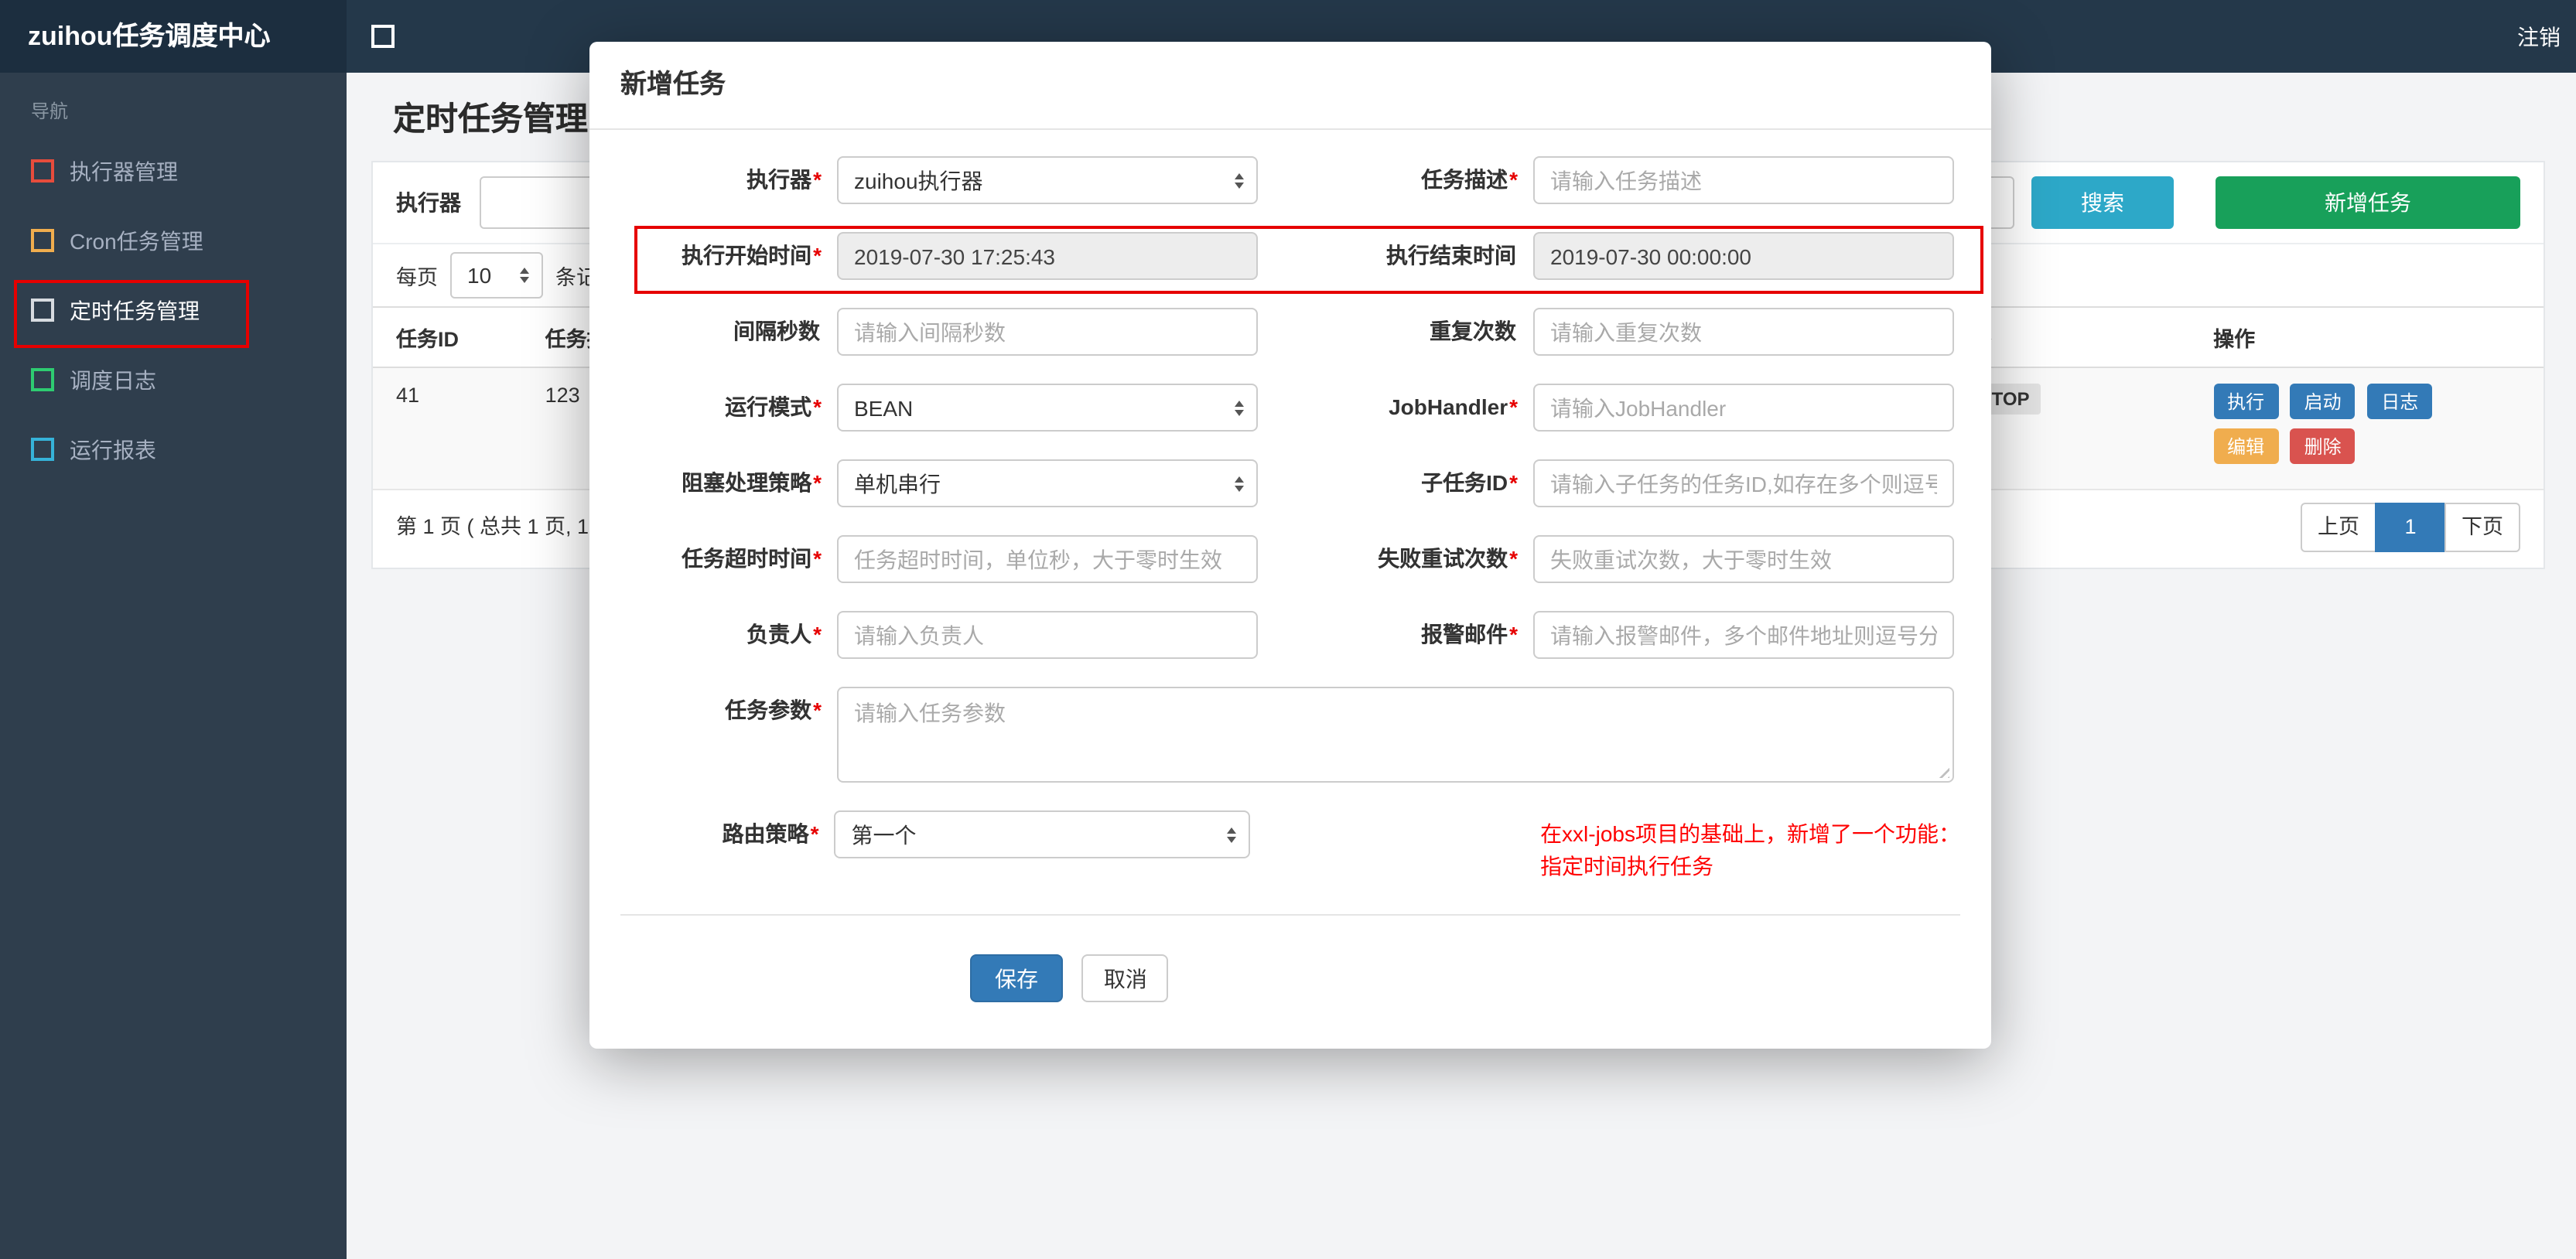 This screenshot has height=1259, width=2576. I want to click on log-button: 日志, so click(2400, 402).